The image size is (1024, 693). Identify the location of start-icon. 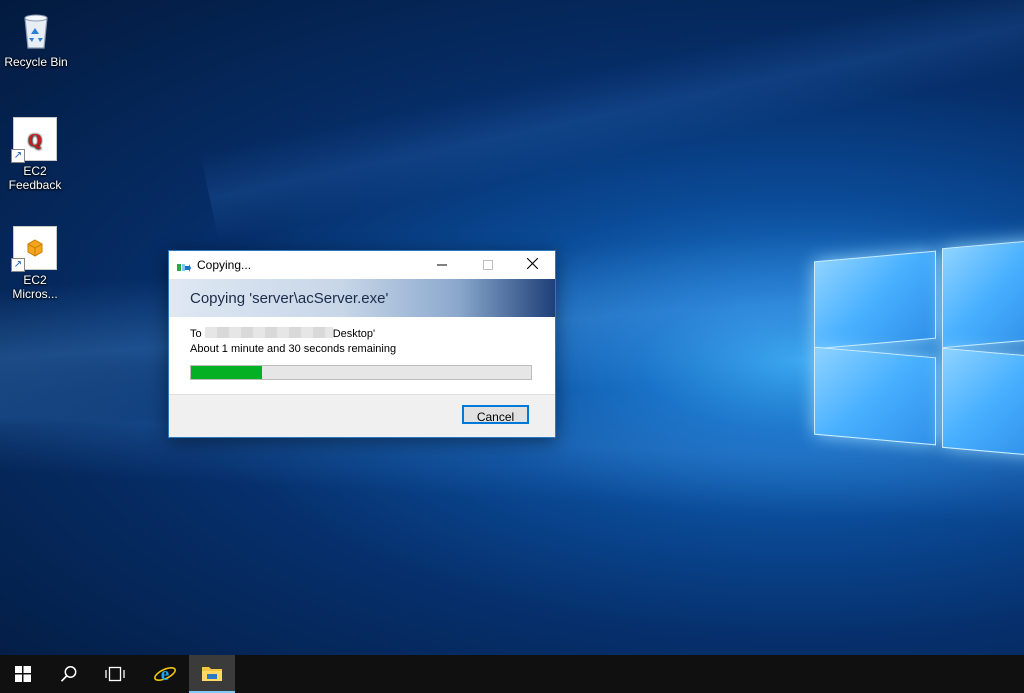
(23, 674).